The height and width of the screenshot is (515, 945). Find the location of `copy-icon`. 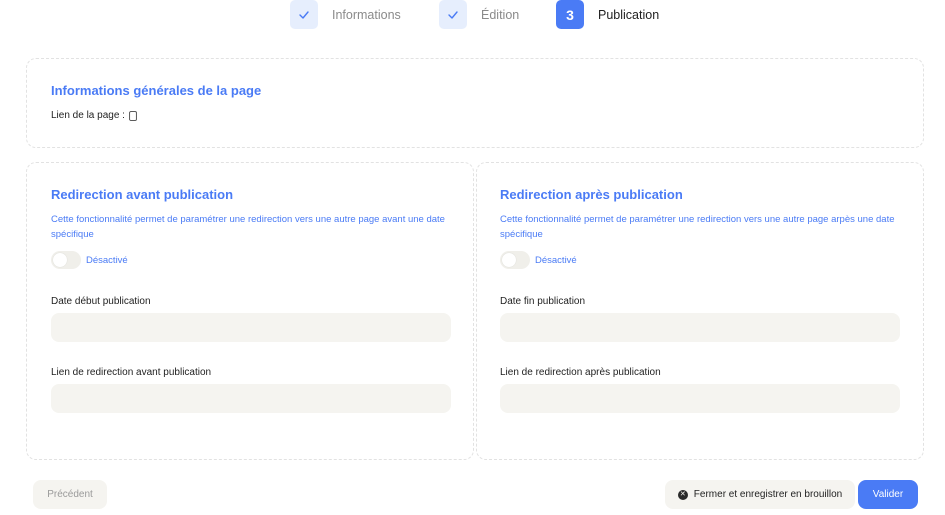

copy-icon is located at coordinates (133, 115).